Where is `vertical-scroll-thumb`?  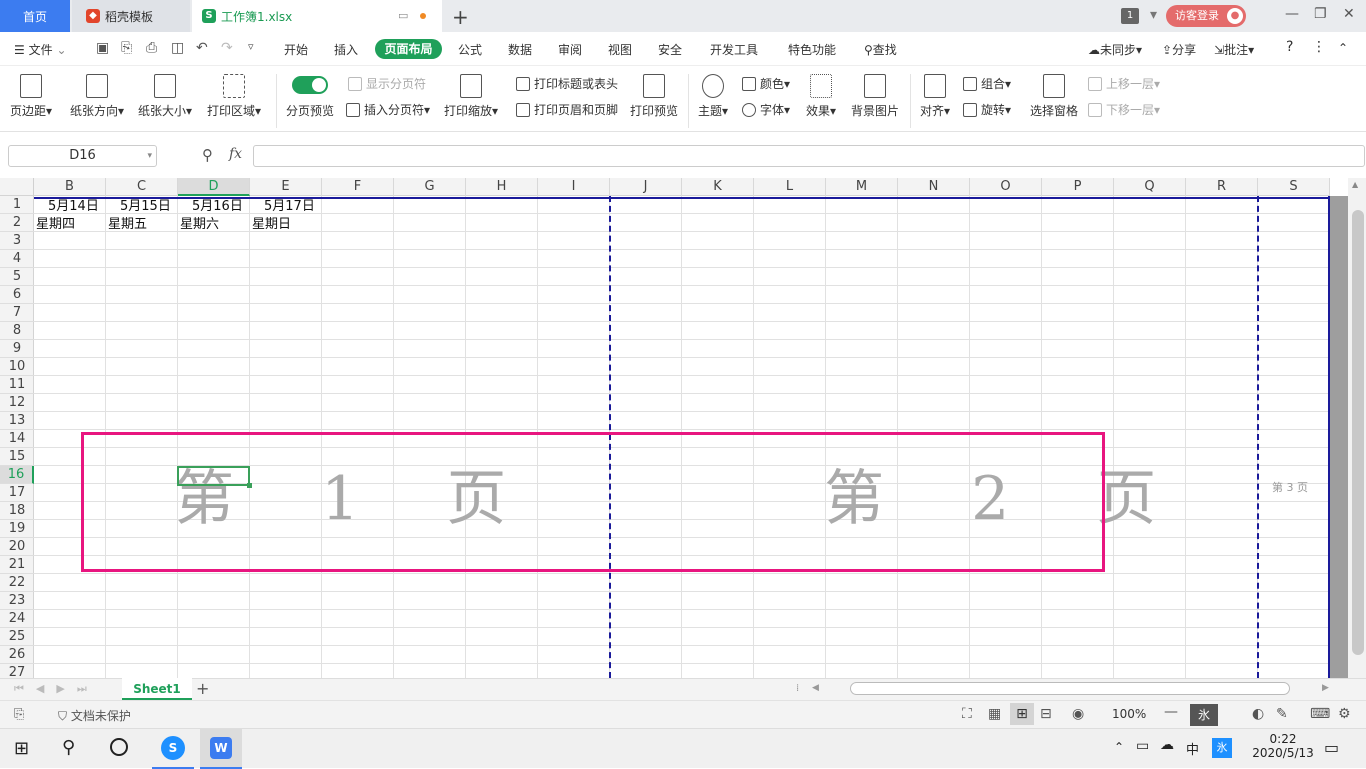 vertical-scroll-thumb is located at coordinates (1358, 432).